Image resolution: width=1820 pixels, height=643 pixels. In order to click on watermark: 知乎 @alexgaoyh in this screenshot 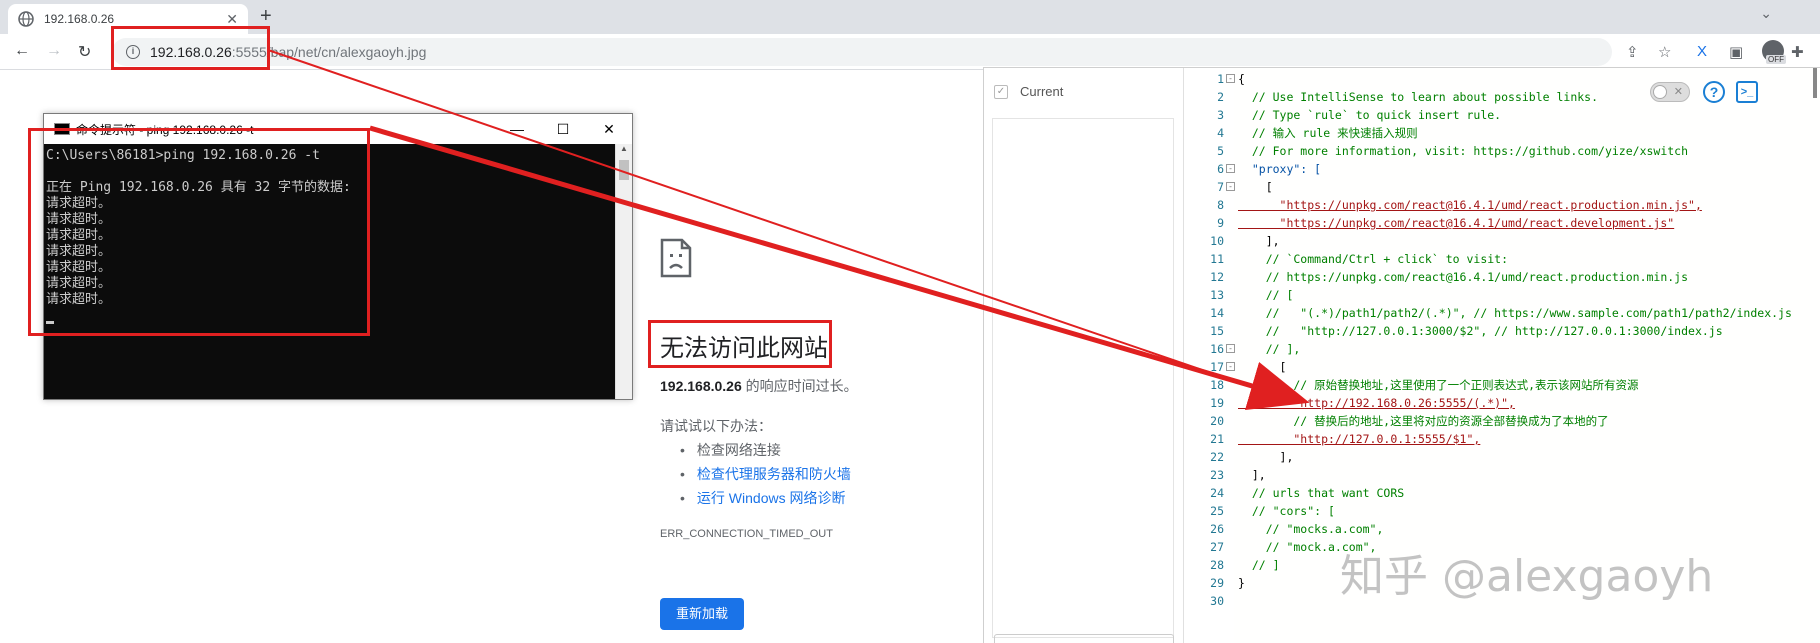, I will do `click(1527, 576)`.